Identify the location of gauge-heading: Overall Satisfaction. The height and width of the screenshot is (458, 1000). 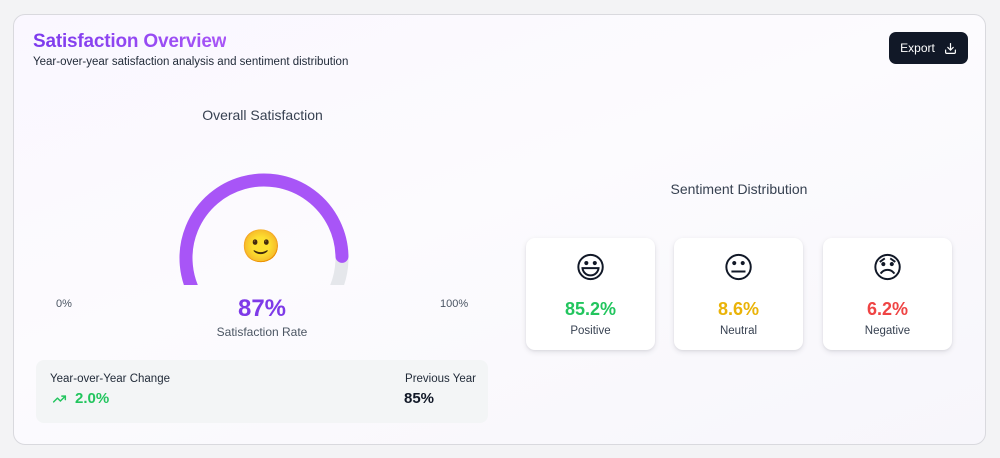
(262, 115).